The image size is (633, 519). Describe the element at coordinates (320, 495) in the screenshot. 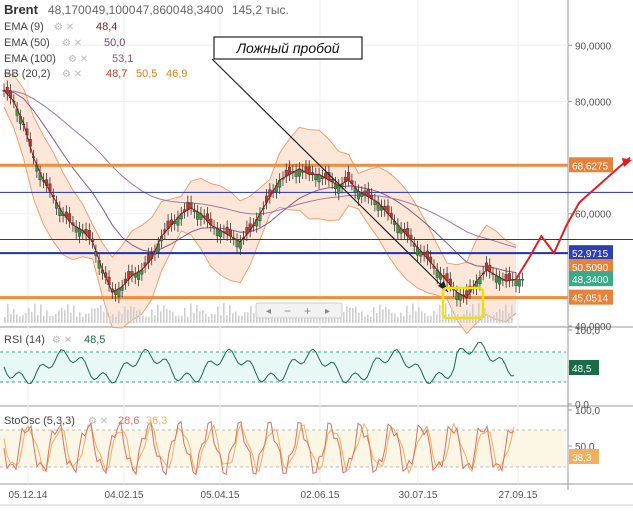

I see `x-tick-label: 02.06.15` at that location.